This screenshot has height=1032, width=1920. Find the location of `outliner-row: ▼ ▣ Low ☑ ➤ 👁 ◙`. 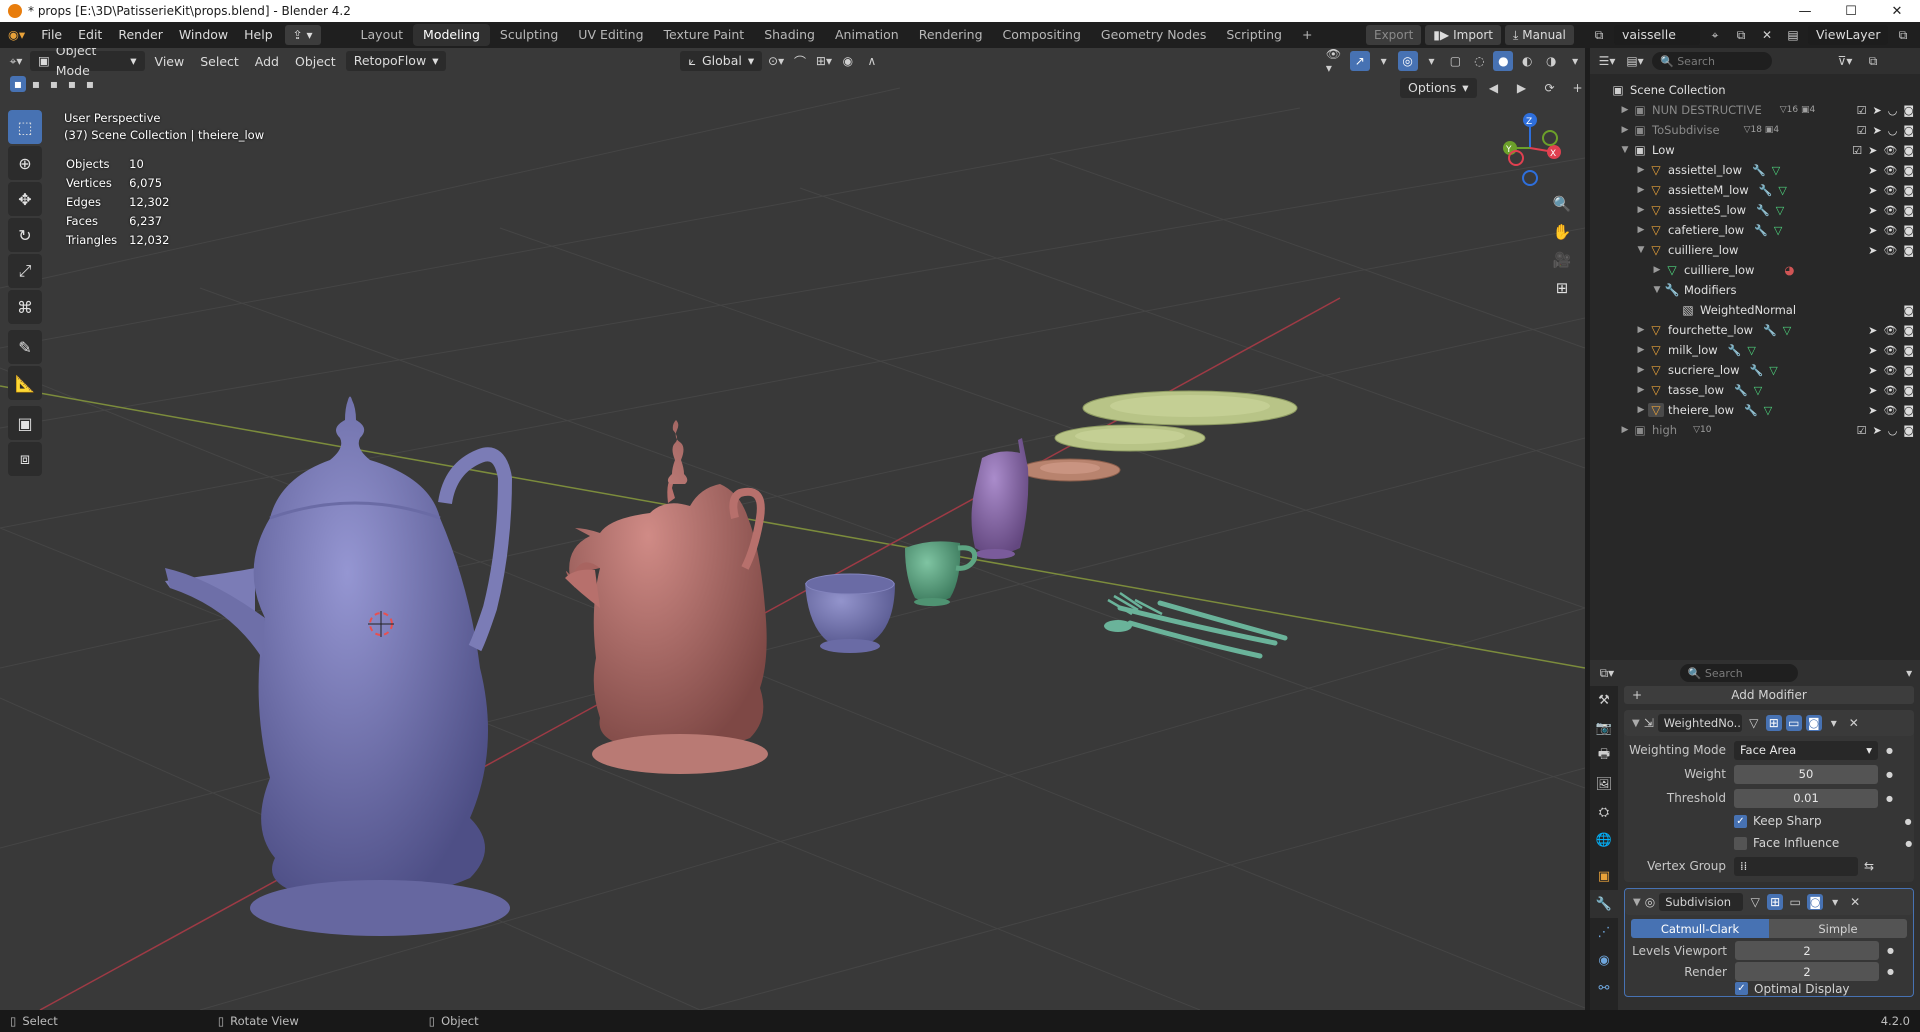

outliner-row: ▼ ▣ Low ☑ ➤ 👁 ◙ is located at coordinates (1755, 150).